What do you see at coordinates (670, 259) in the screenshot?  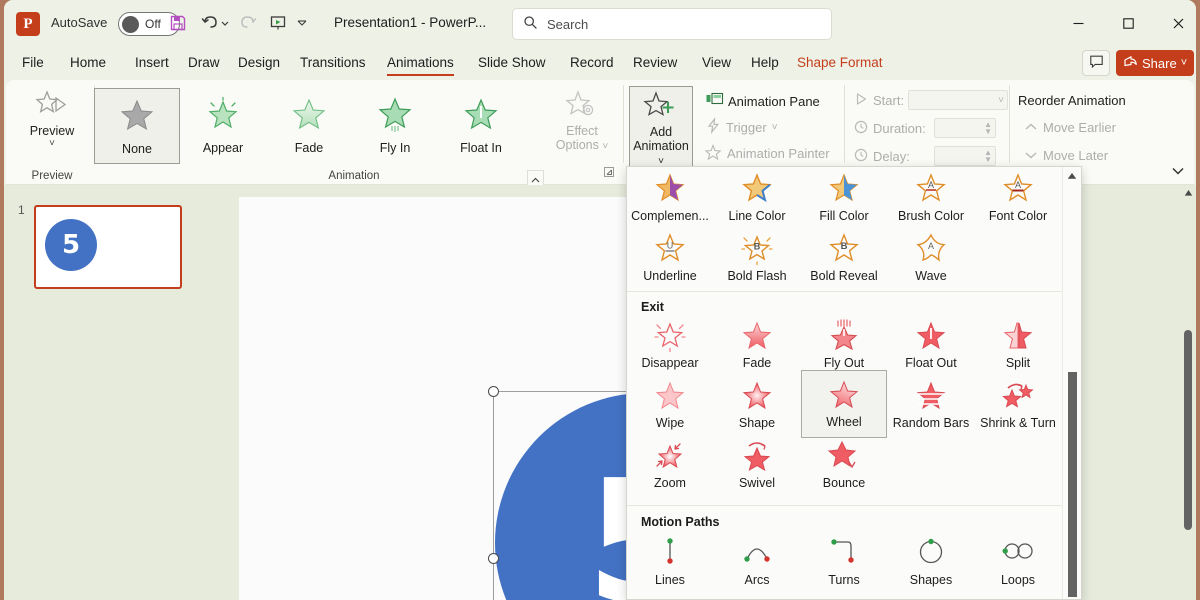 I see `effect-underline: U Underline` at bounding box center [670, 259].